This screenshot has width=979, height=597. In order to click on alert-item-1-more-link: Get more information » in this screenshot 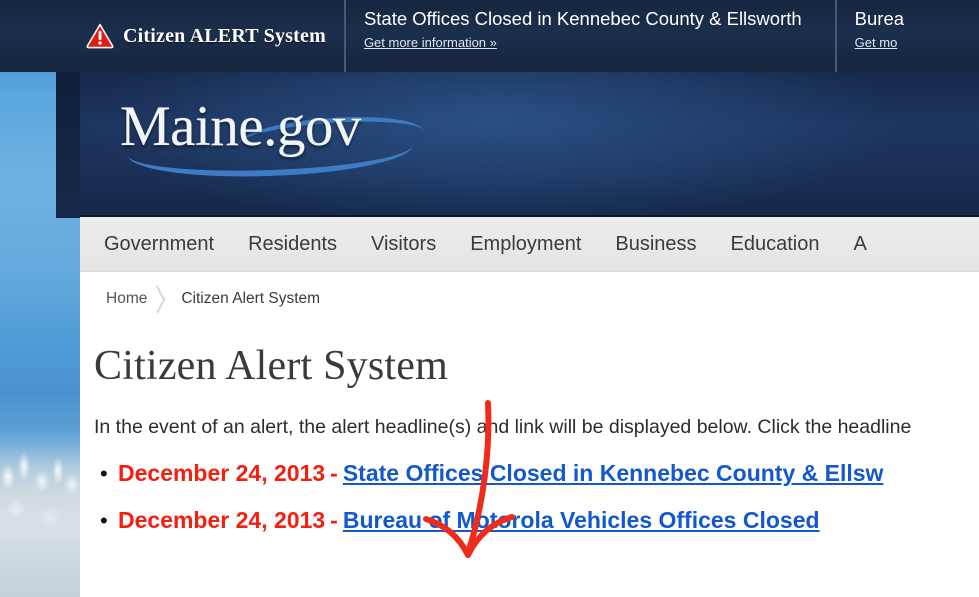, I will do `click(583, 42)`.